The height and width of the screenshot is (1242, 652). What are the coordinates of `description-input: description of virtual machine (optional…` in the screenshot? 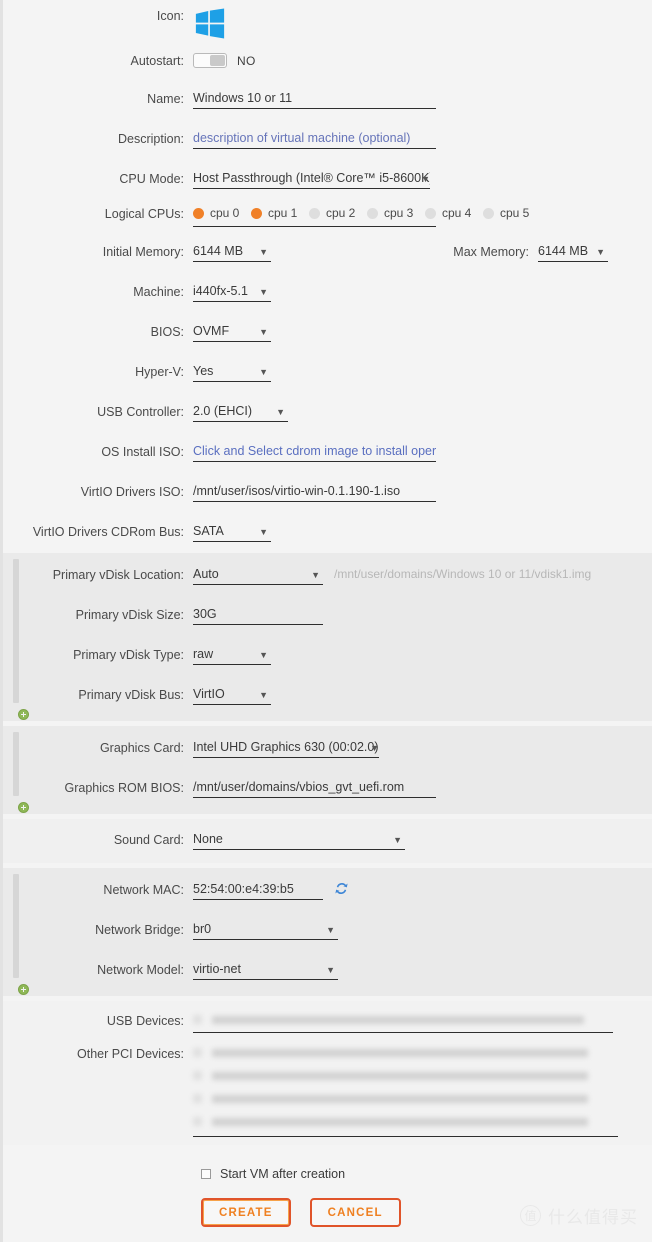 It's located at (314, 140).